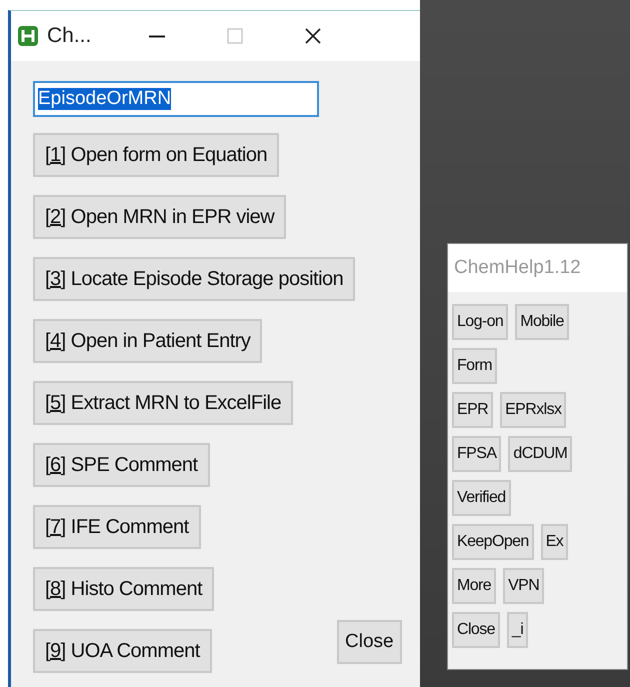 The image size is (630, 687). What do you see at coordinates (474, 586) in the screenshot?
I see `panel-button: More` at bounding box center [474, 586].